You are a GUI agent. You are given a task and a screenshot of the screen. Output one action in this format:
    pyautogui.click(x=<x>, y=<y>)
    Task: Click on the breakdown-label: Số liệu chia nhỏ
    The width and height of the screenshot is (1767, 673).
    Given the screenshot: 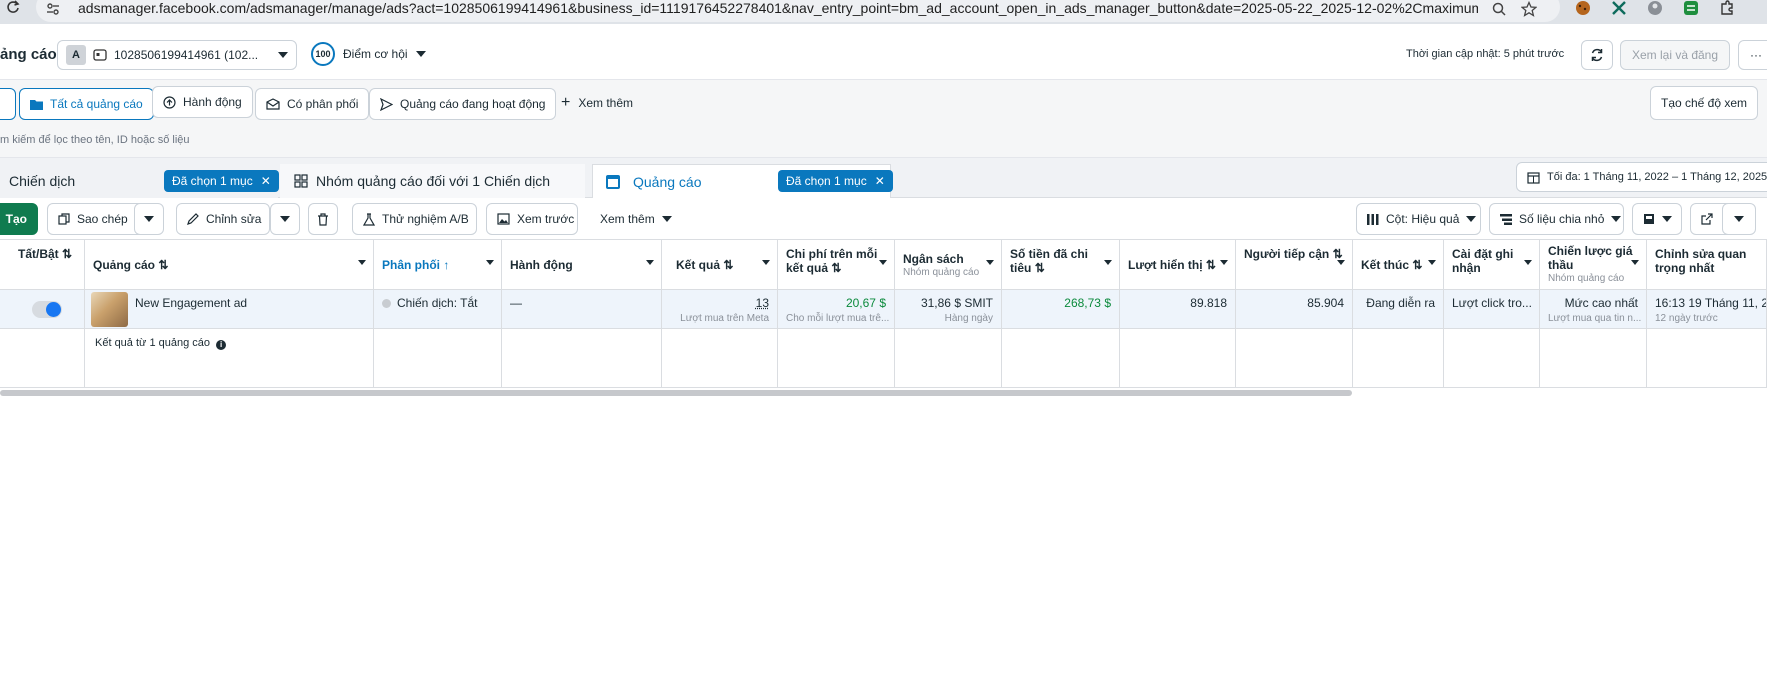 What is the action you would take?
    pyautogui.click(x=1562, y=219)
    